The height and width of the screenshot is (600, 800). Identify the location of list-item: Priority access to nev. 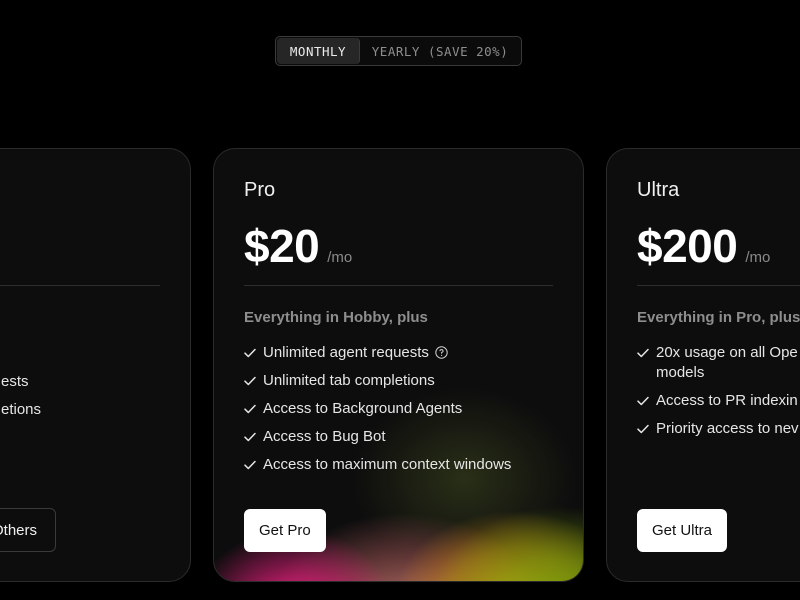
(718, 429).